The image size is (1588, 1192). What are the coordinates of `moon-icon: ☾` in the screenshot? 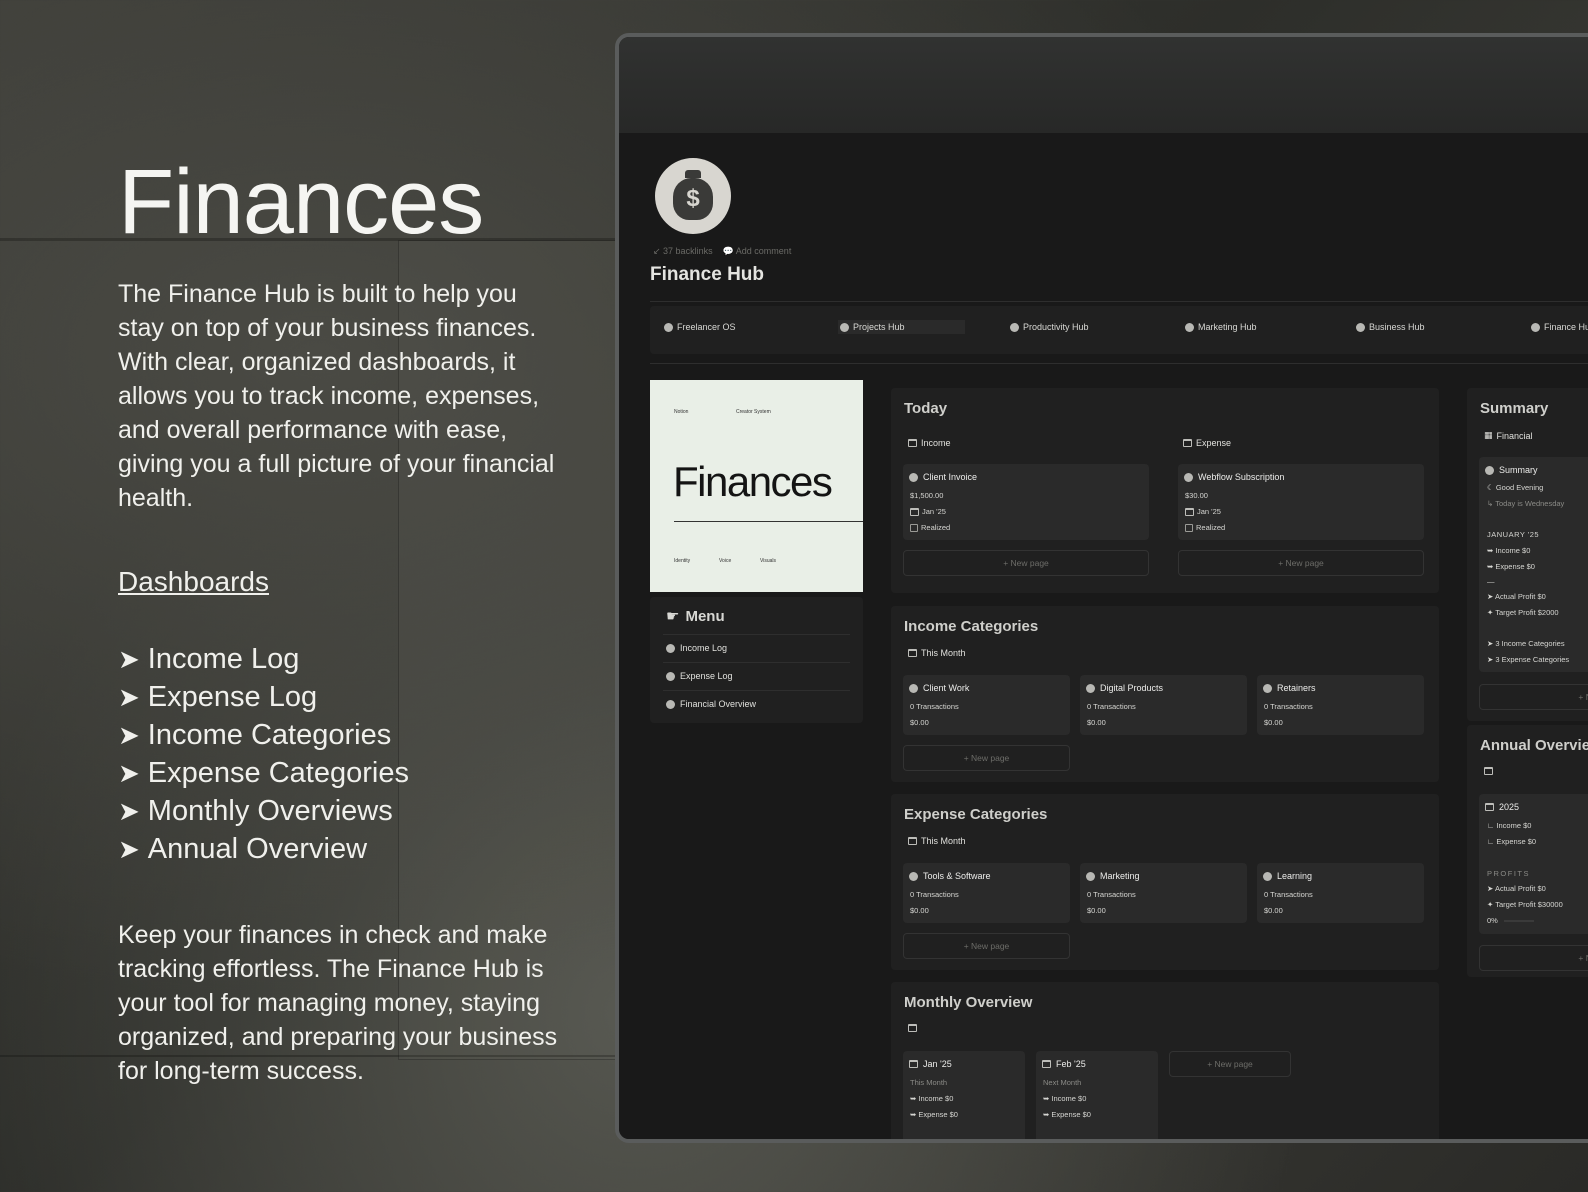 It's located at (1491, 487).